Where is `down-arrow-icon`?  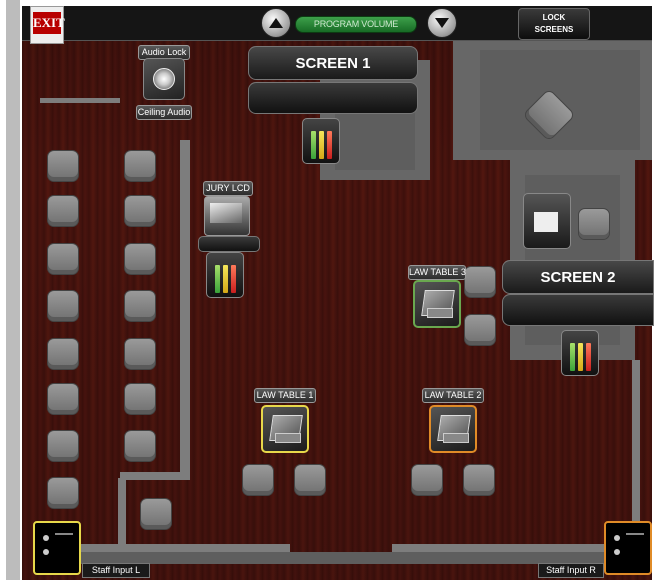
down-arrow-icon is located at coordinates (442, 23).